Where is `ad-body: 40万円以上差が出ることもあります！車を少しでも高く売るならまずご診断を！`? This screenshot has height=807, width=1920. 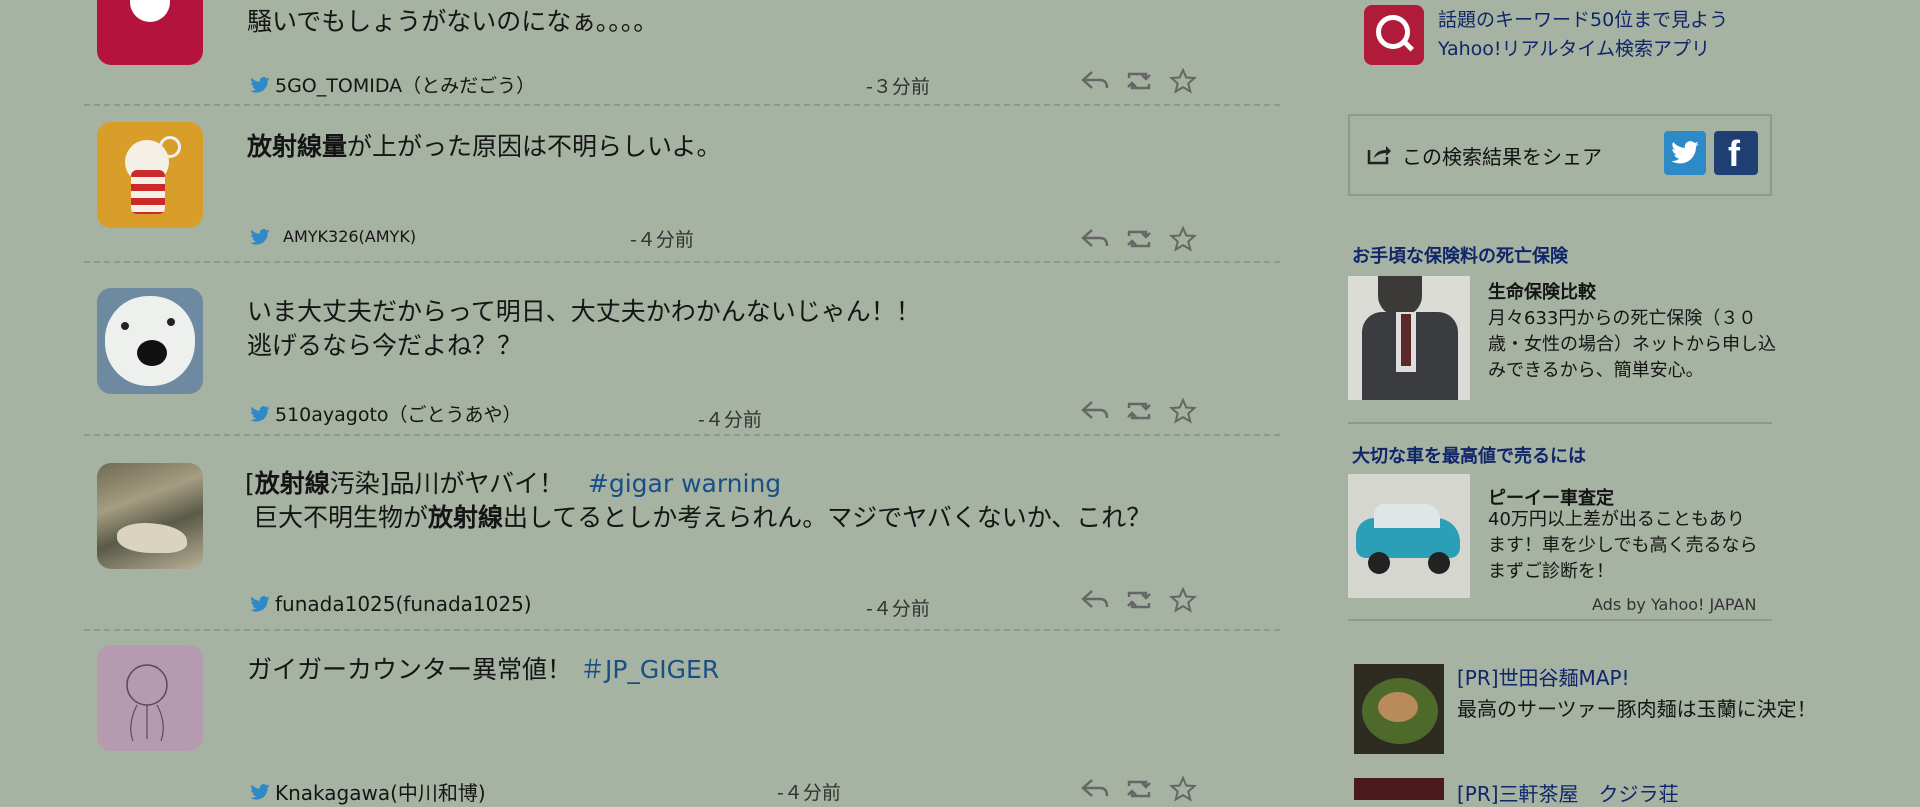 ad-body: 40万円以上差が出ることもあります！車を少しでも高く売るならまずご診断を！ is located at coordinates (1623, 545).